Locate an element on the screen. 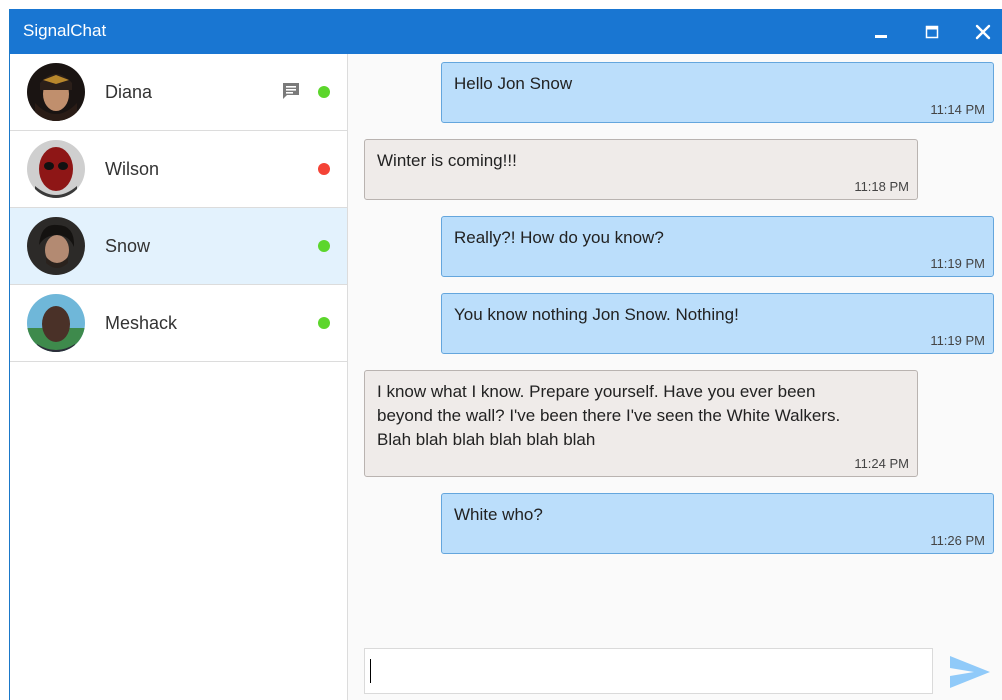 This screenshot has width=1002, height=700. contact-item-wilson: Wilson is located at coordinates (178, 169).